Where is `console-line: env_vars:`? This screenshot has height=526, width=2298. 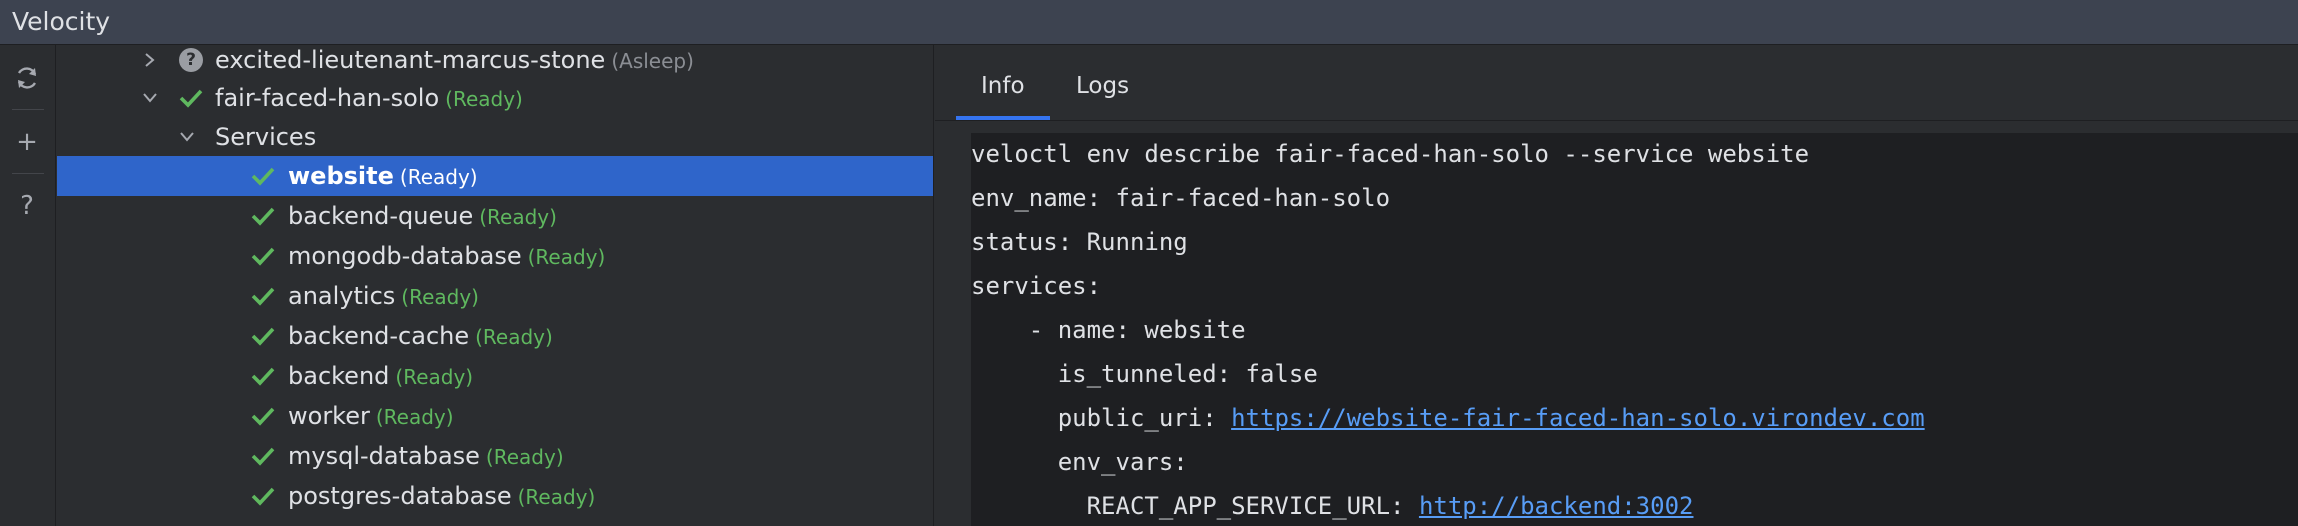 console-line: env_vars: is located at coordinates (1079, 462).